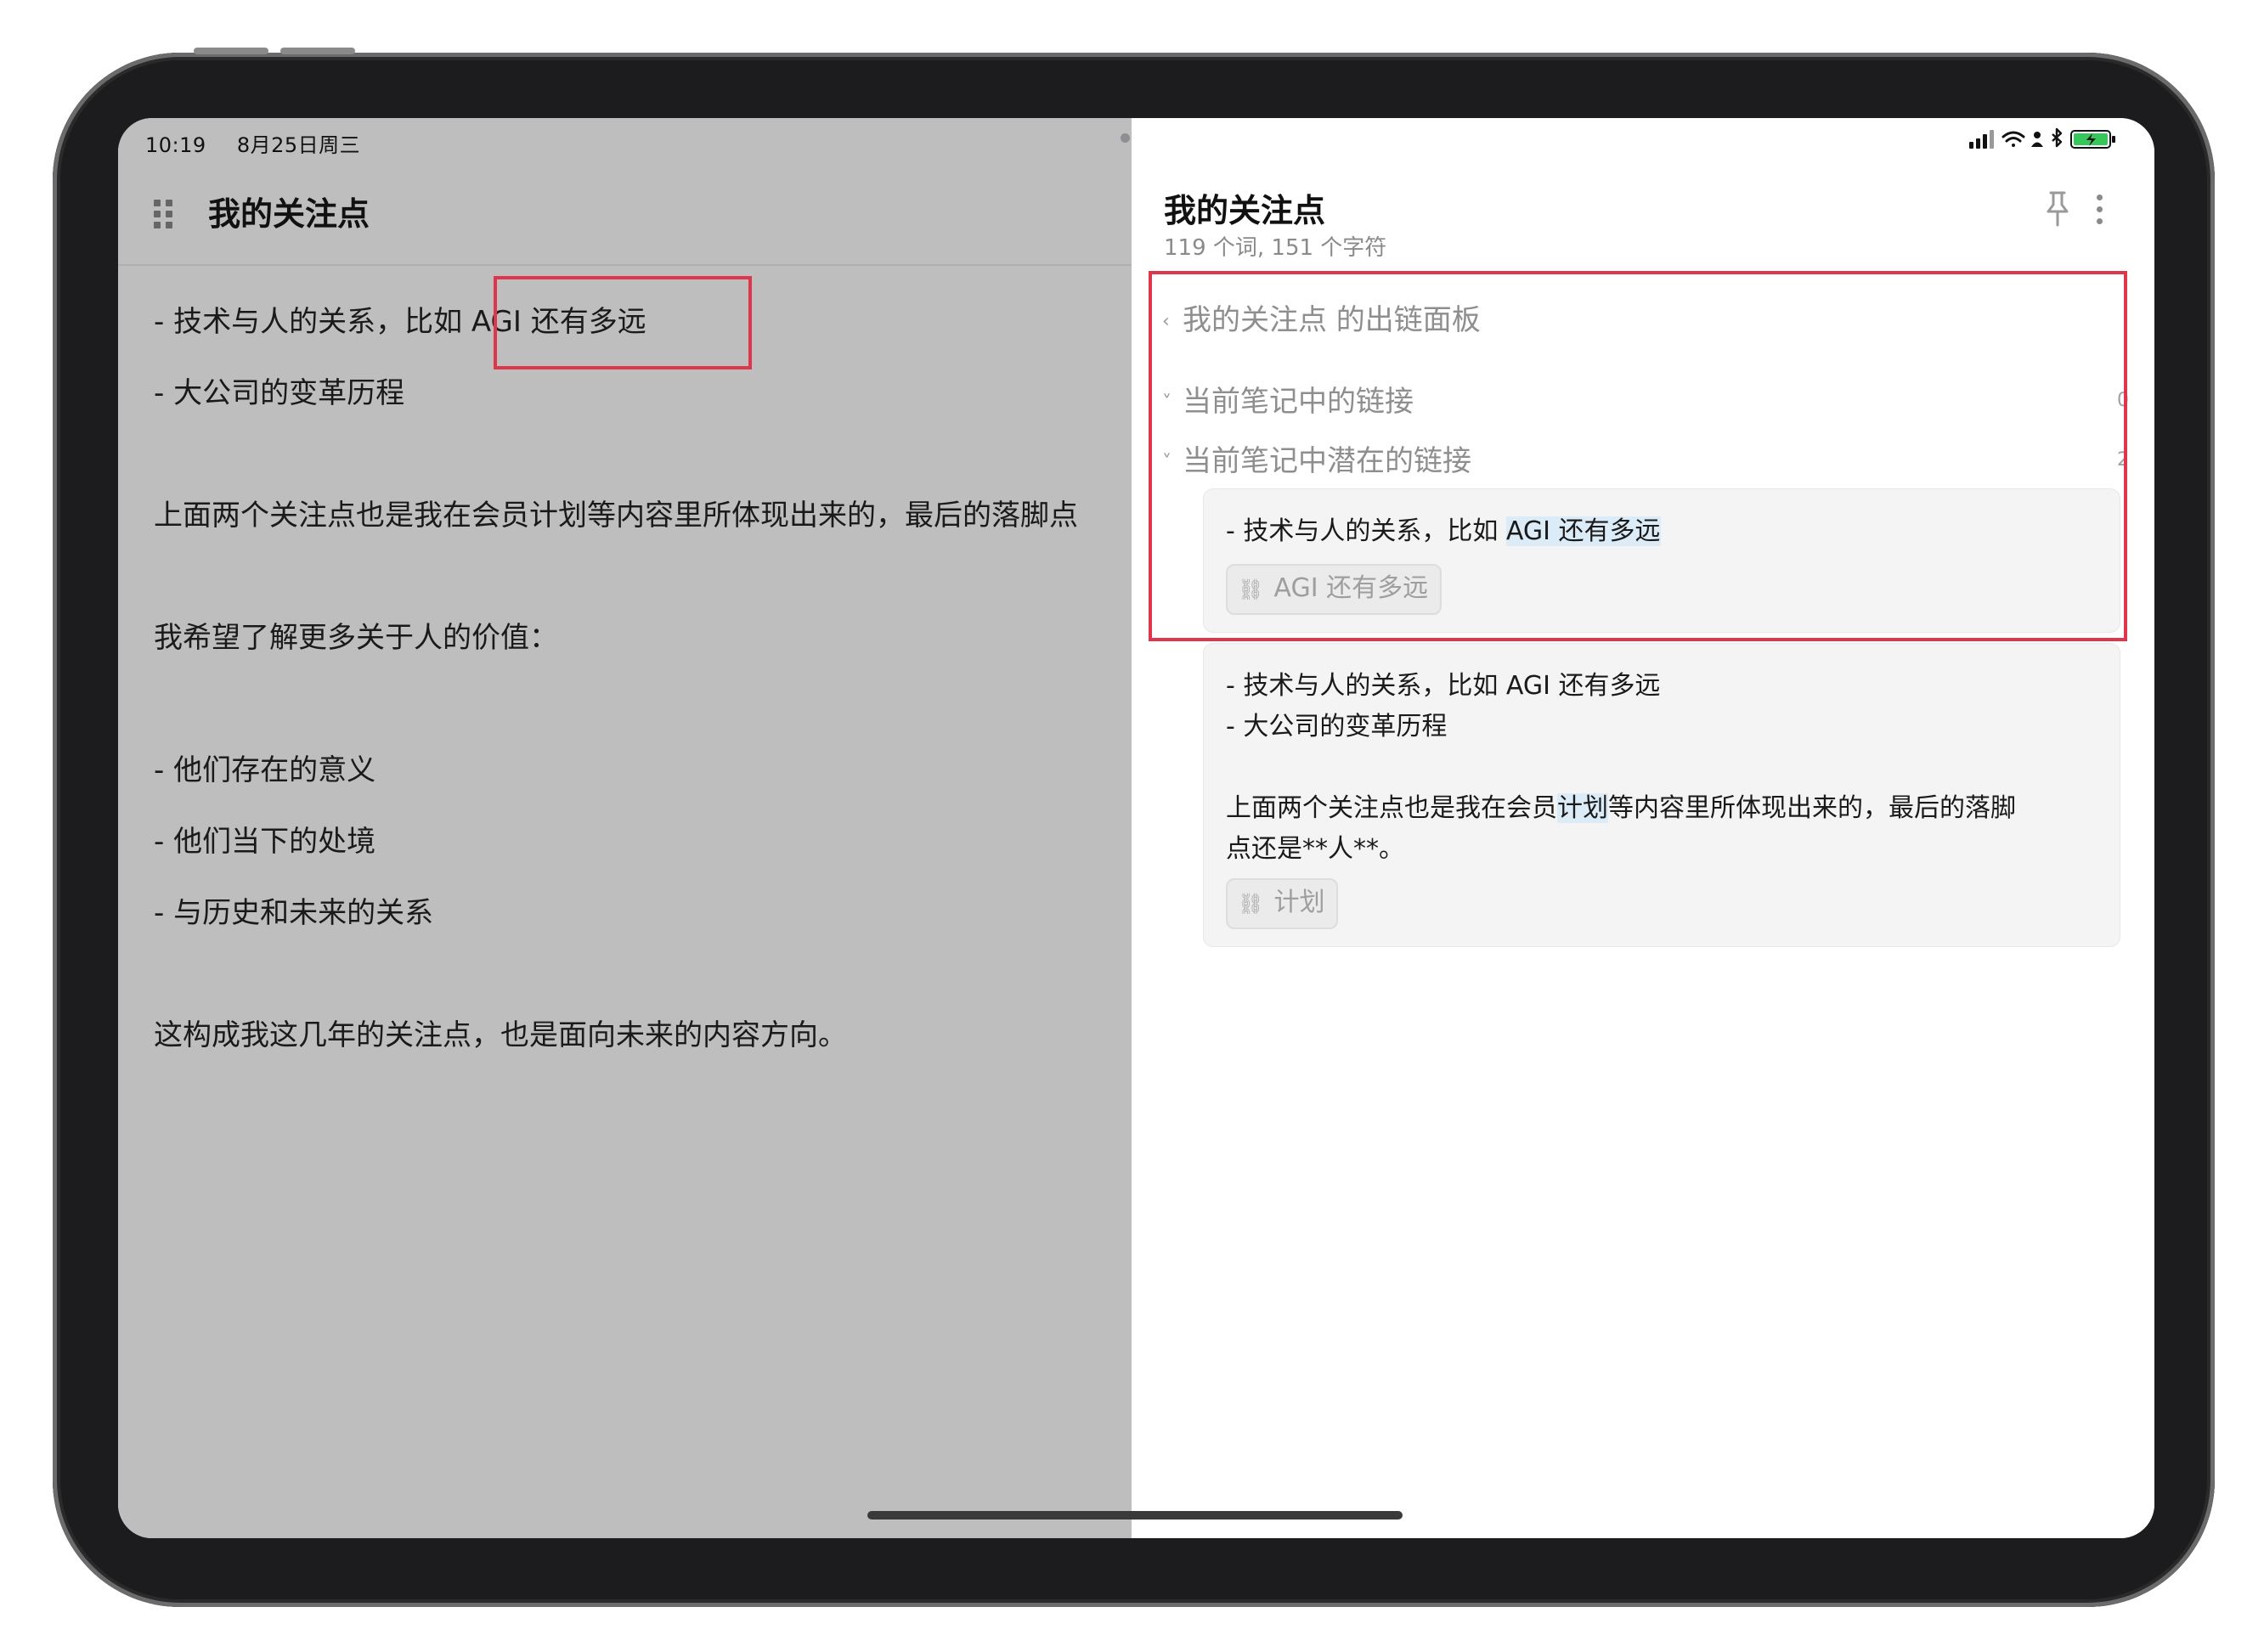  What do you see at coordinates (1391, 808) in the screenshot?
I see `card-text-prefix: 上面两个关注点也是我在会员` at bounding box center [1391, 808].